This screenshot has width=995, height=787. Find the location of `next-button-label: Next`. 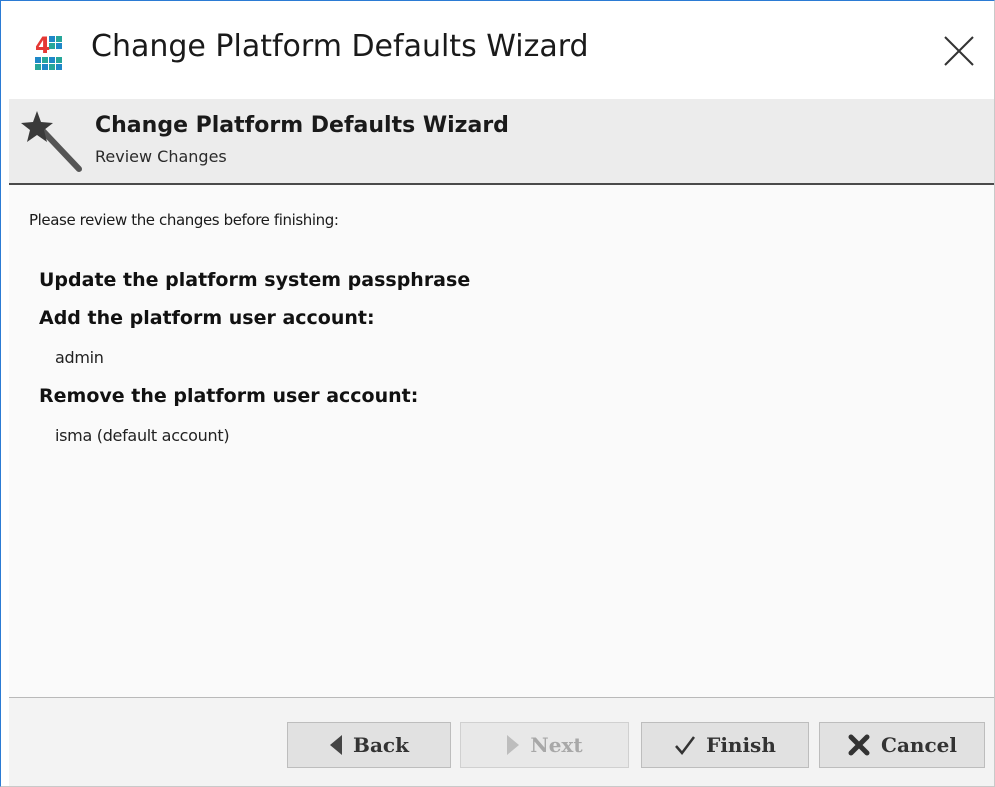

next-button-label: Next is located at coordinates (556, 745).